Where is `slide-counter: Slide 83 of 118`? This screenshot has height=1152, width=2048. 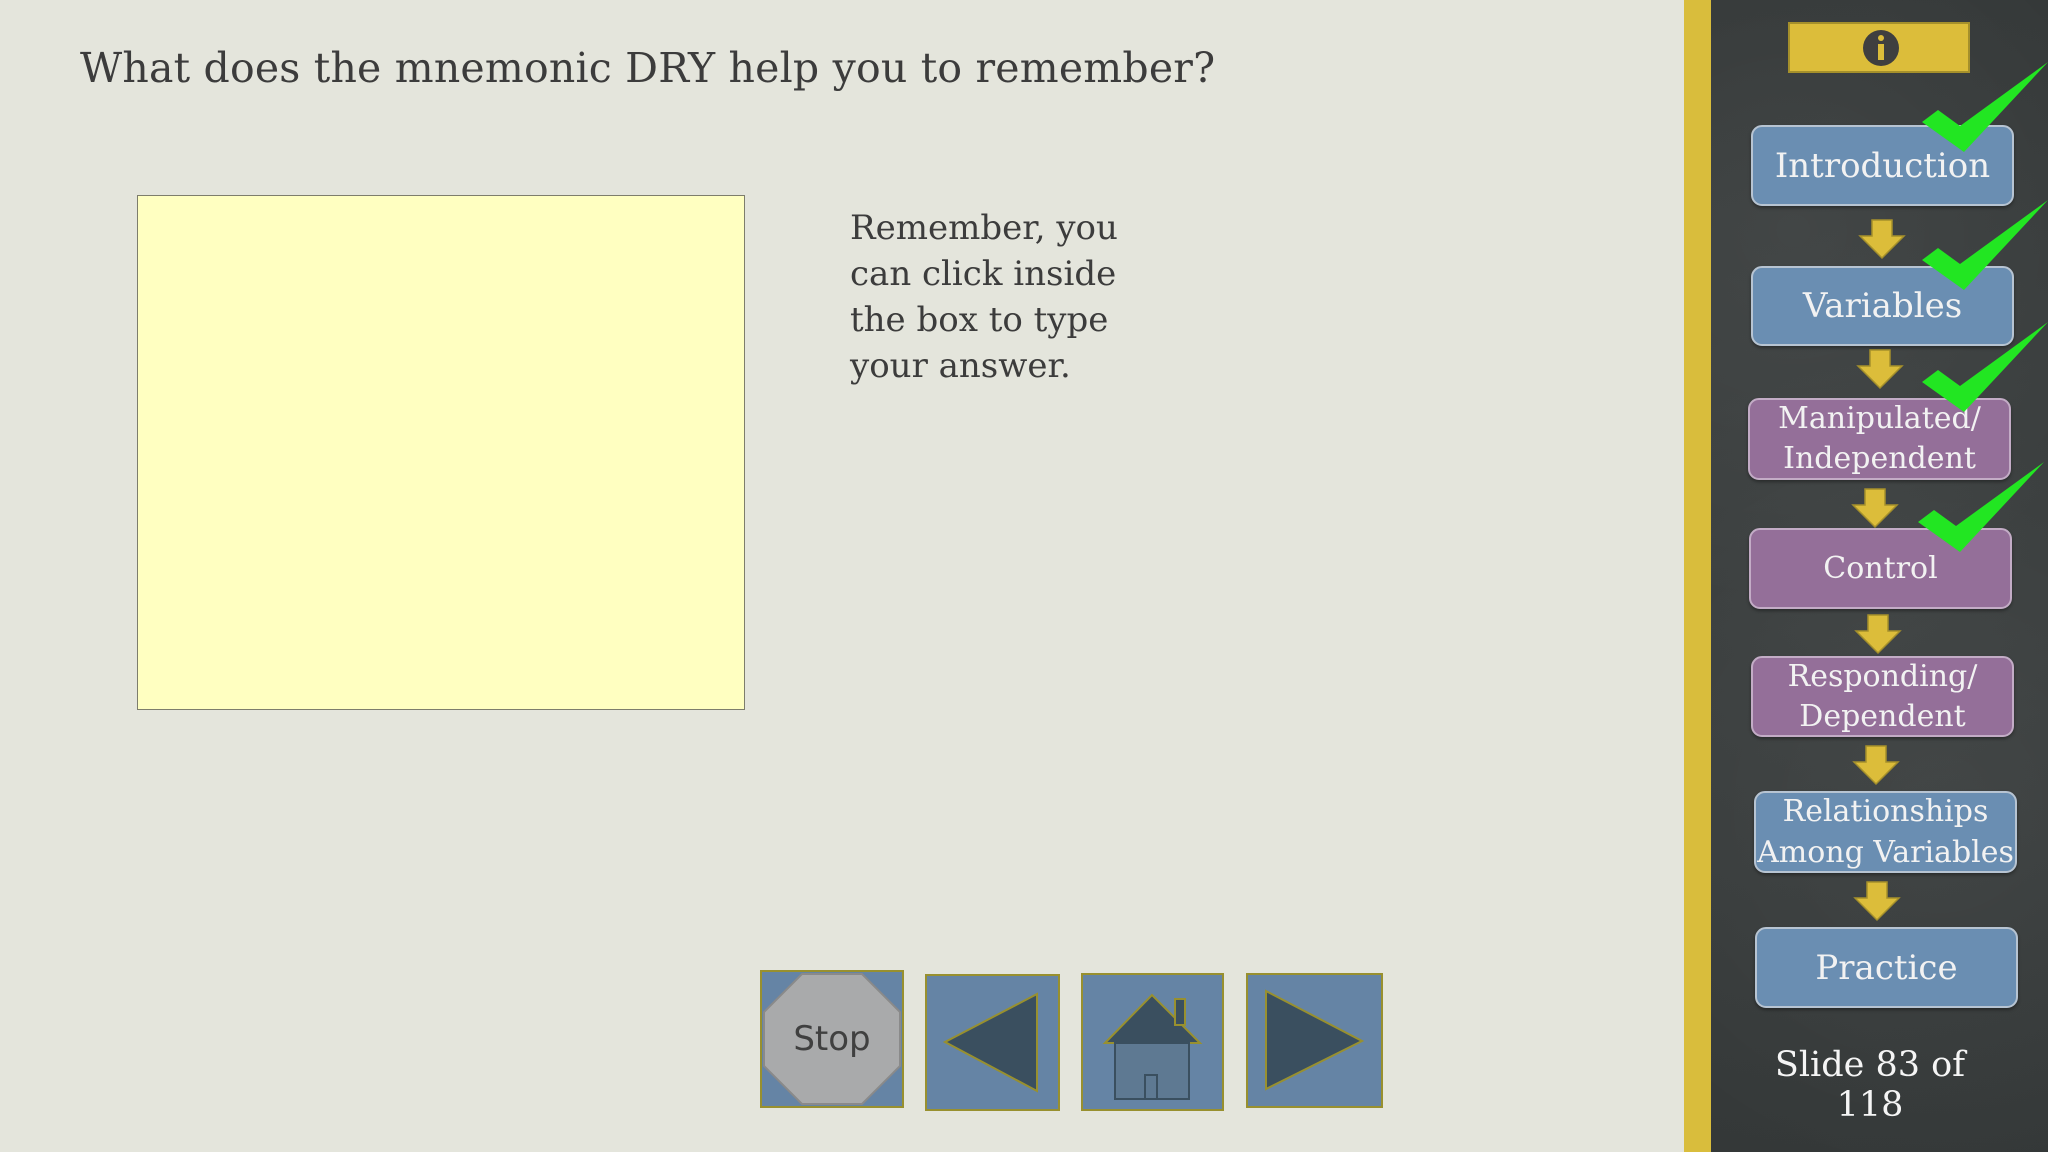 slide-counter: Slide 83 of 118 is located at coordinates (1870, 1085).